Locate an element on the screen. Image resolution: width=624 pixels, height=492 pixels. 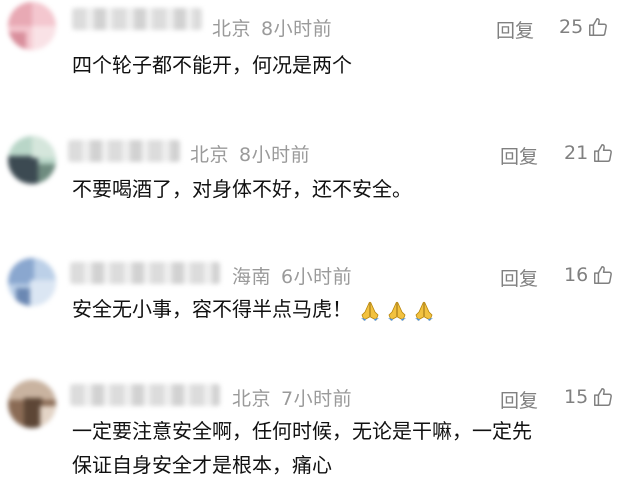
like-count: 25 is located at coordinates (571, 27).